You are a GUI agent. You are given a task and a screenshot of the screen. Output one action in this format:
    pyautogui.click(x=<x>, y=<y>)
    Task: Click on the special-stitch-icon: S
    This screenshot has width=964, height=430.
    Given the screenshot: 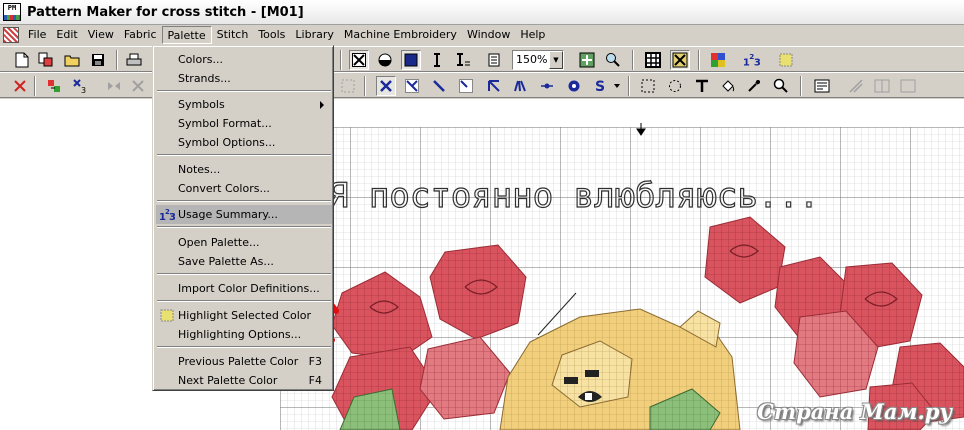 What is the action you would take?
    pyautogui.click(x=600, y=86)
    